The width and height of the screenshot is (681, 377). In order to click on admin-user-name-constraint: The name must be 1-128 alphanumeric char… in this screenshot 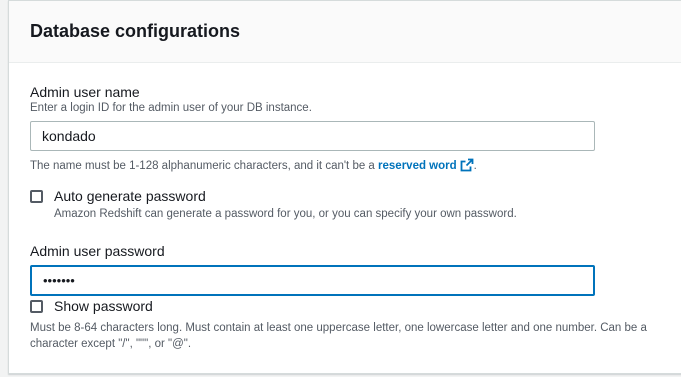, I will do `click(253, 165)`.